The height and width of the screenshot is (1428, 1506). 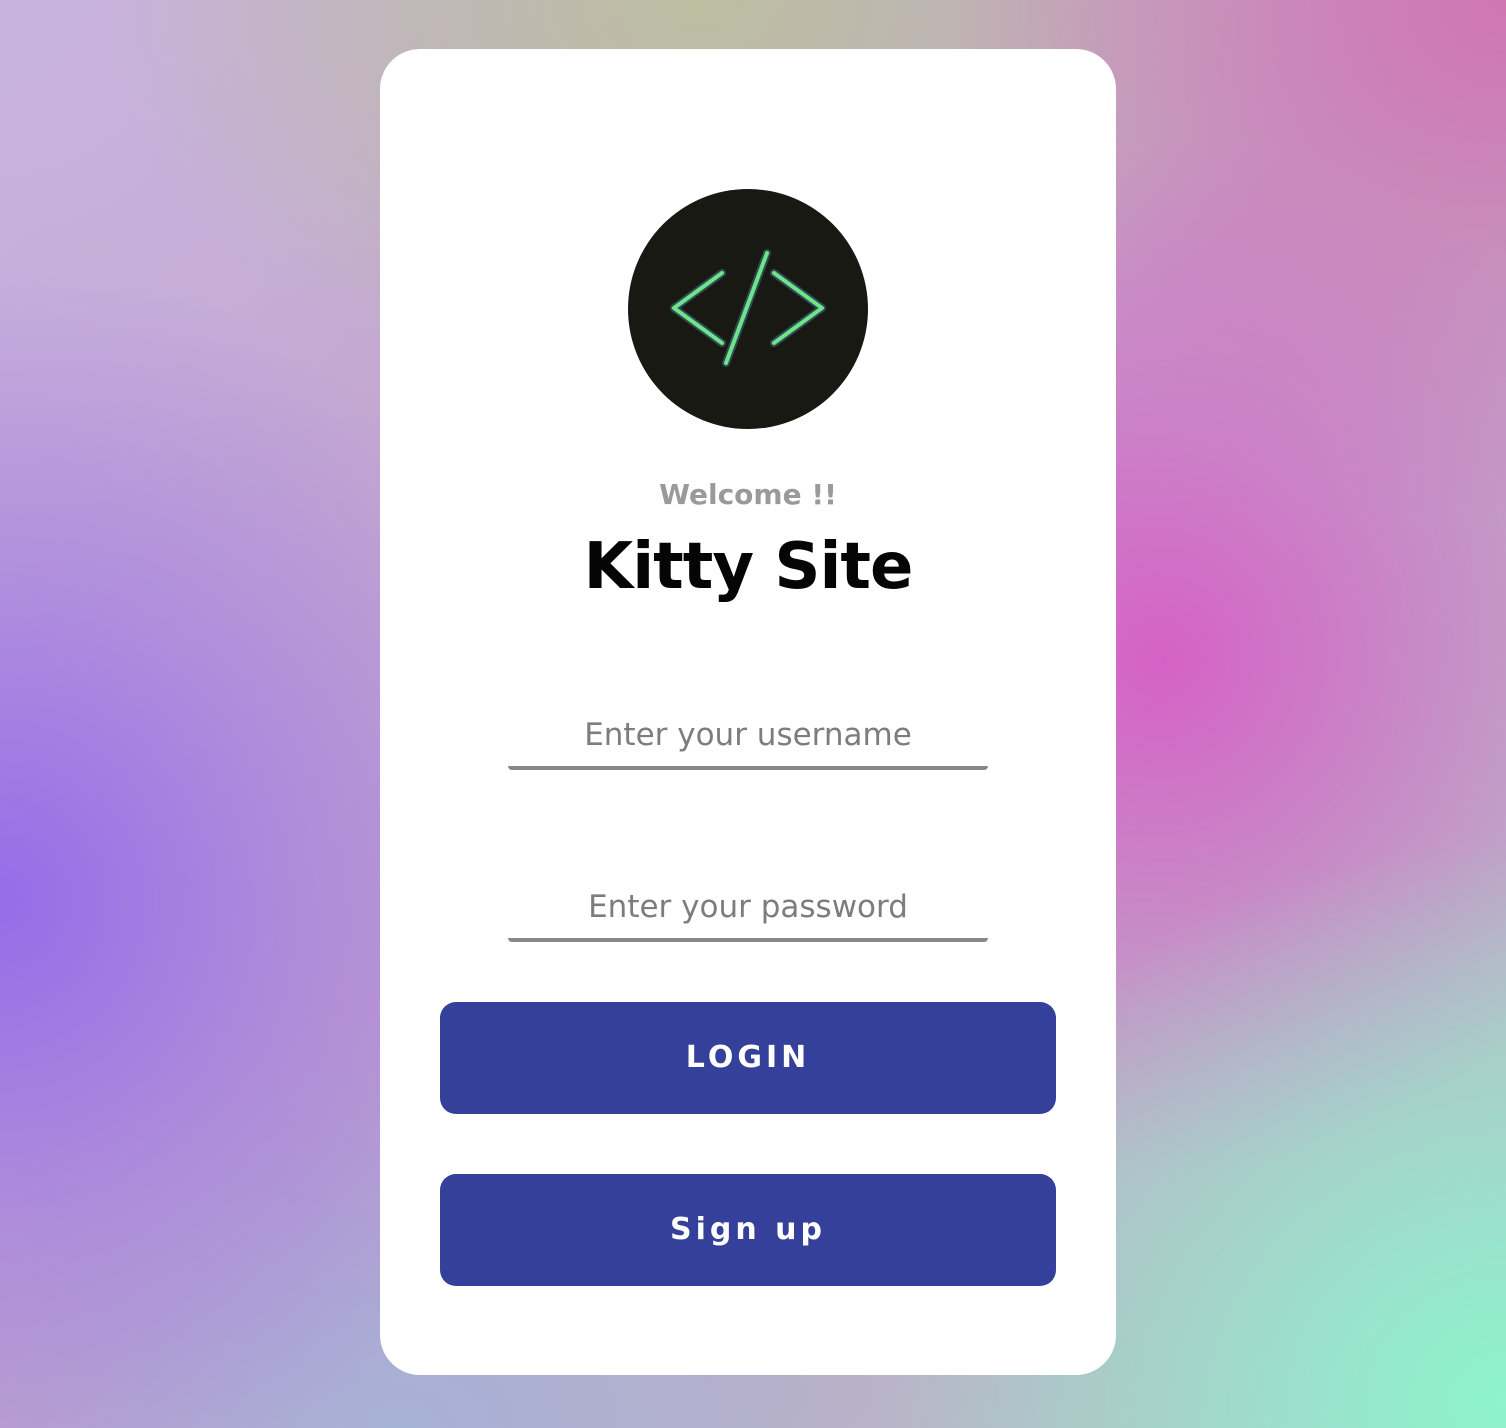 What do you see at coordinates (748, 494) in the screenshot?
I see `welcome-text: Welcome !!` at bounding box center [748, 494].